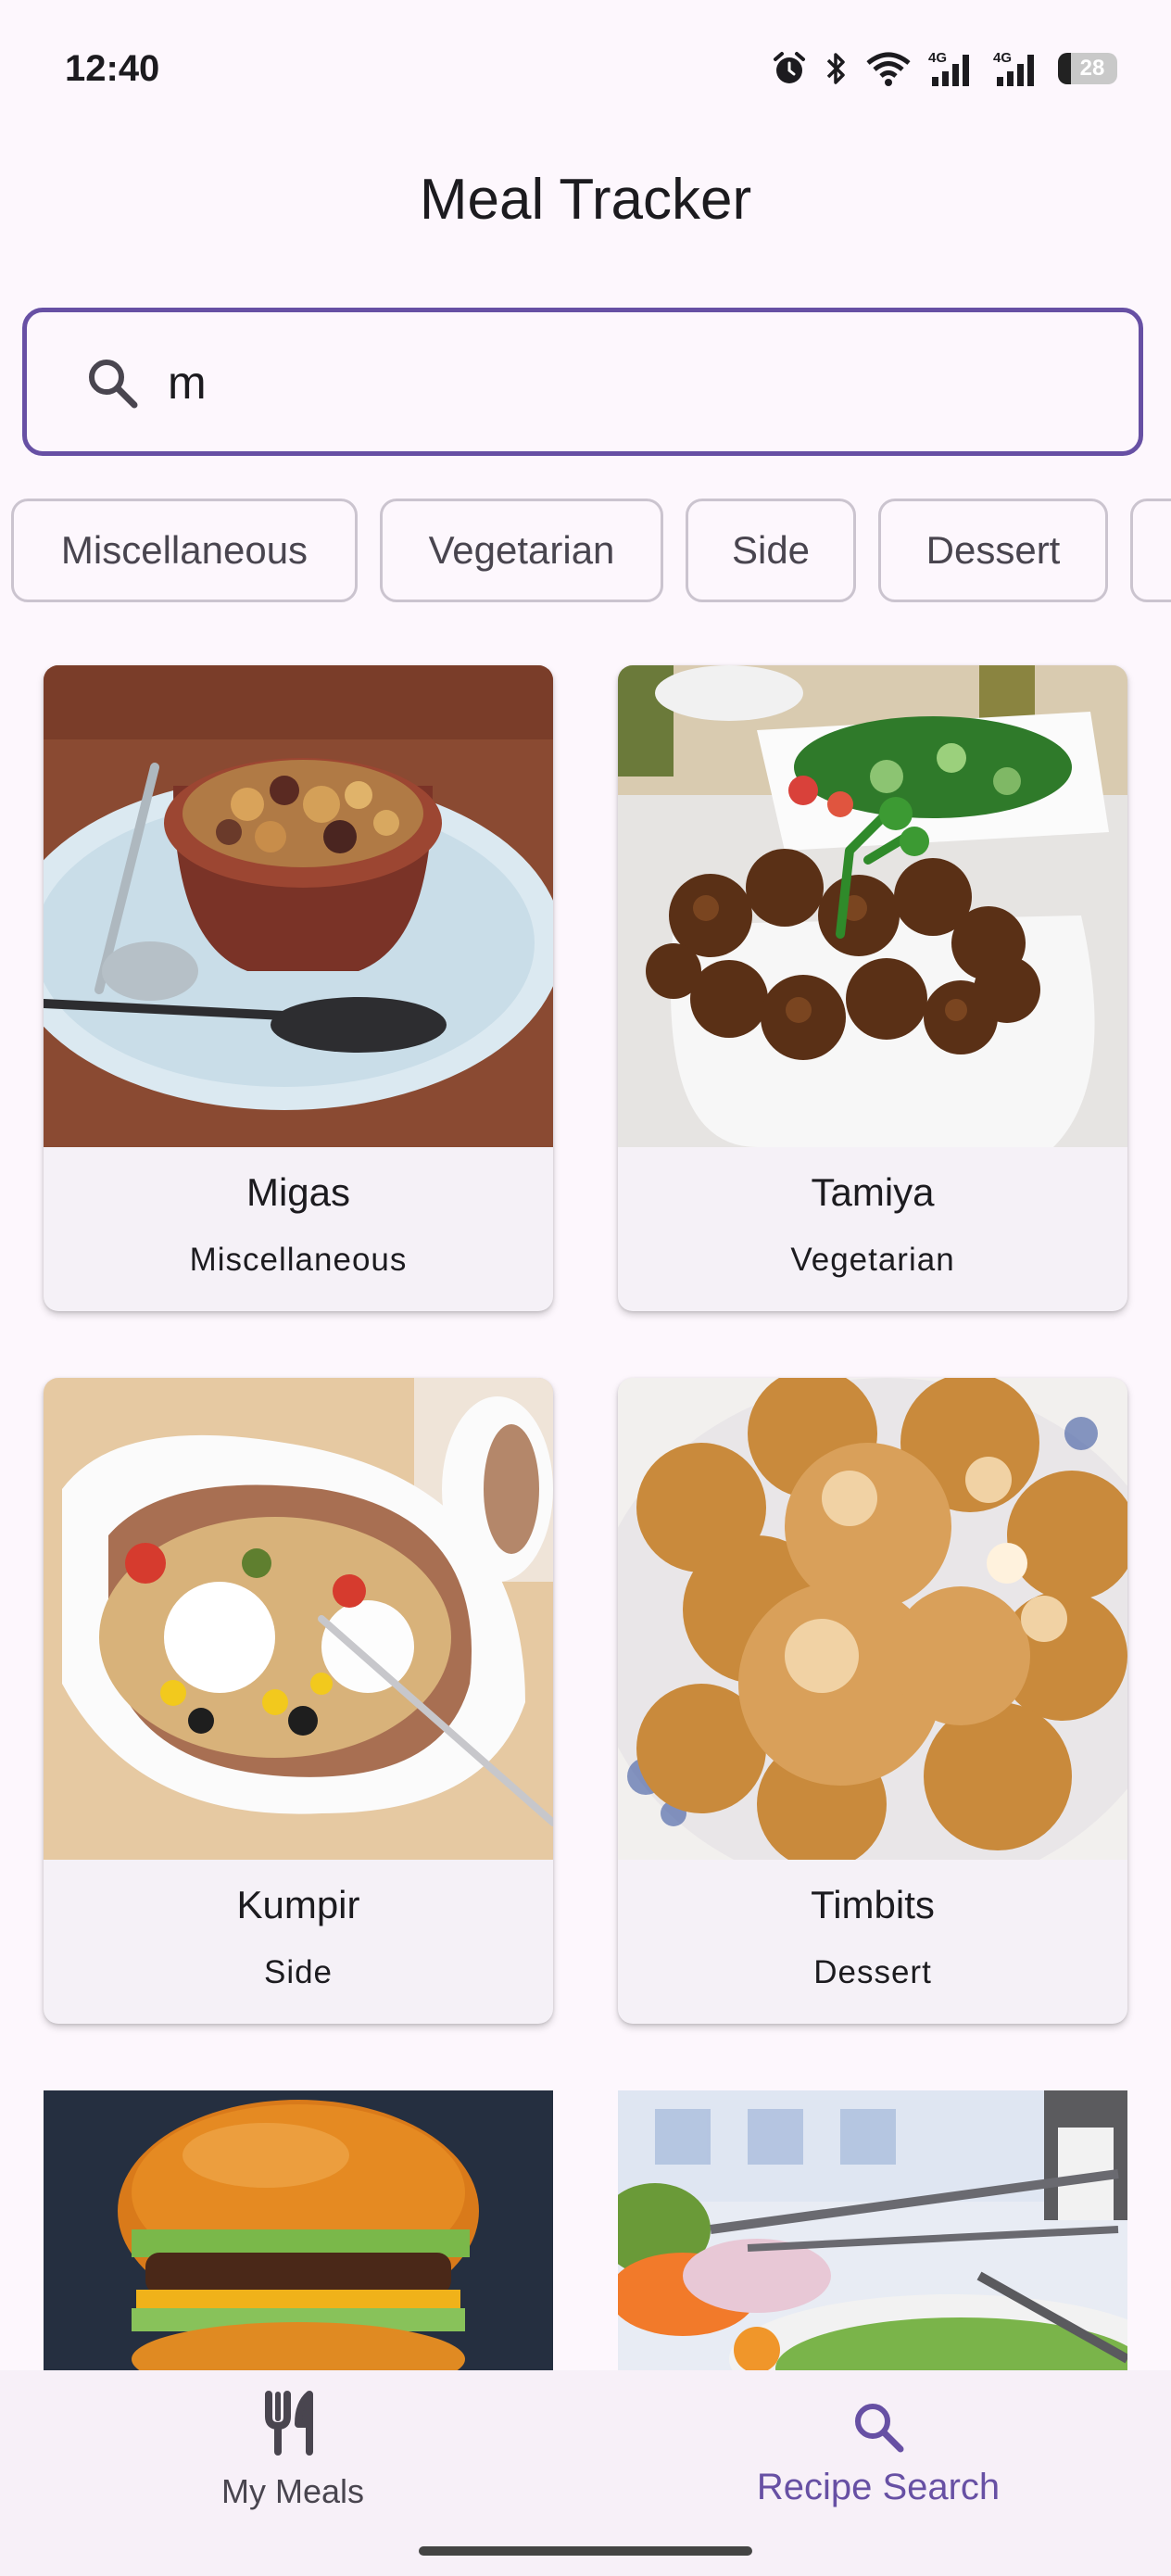 The image size is (1171, 2576). I want to click on meal-name: Migas, so click(299, 1192).